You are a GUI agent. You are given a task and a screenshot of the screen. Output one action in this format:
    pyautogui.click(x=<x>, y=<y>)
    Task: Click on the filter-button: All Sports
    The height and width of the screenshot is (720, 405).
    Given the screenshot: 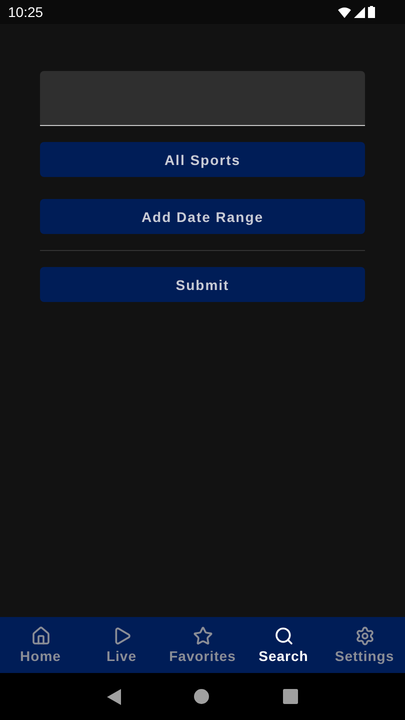 What is the action you would take?
    pyautogui.click(x=202, y=159)
    